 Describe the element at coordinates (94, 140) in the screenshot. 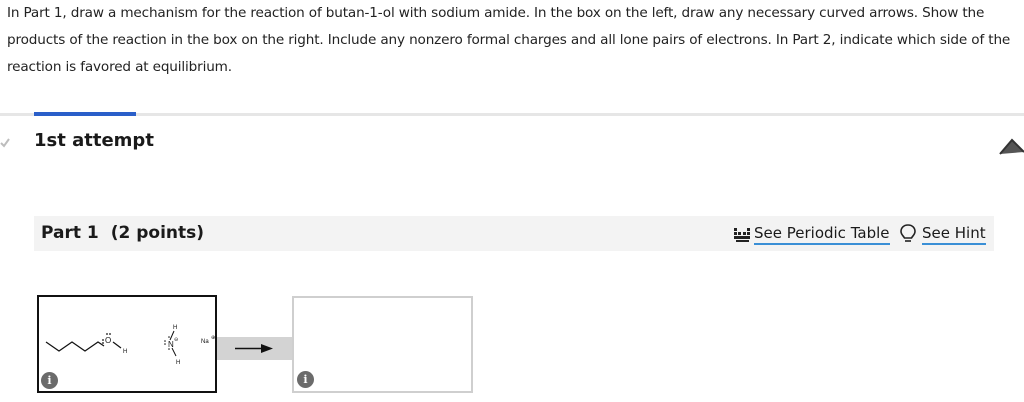

I see `attempt-title: 1st attempt` at that location.